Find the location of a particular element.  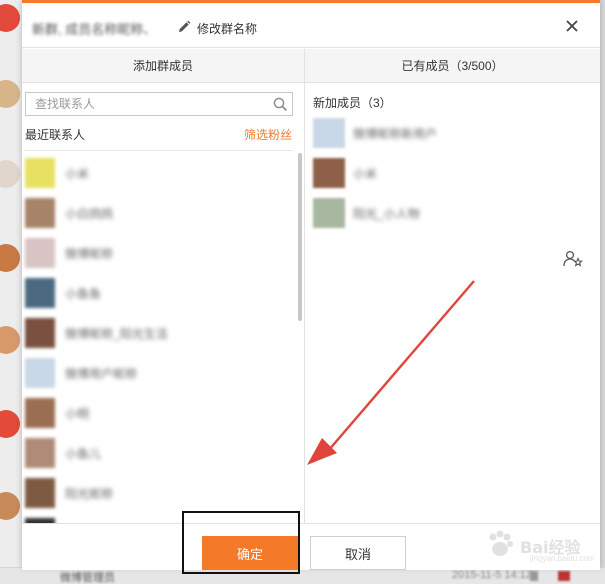

contact-name: 微博用户昵称 is located at coordinates (101, 374).